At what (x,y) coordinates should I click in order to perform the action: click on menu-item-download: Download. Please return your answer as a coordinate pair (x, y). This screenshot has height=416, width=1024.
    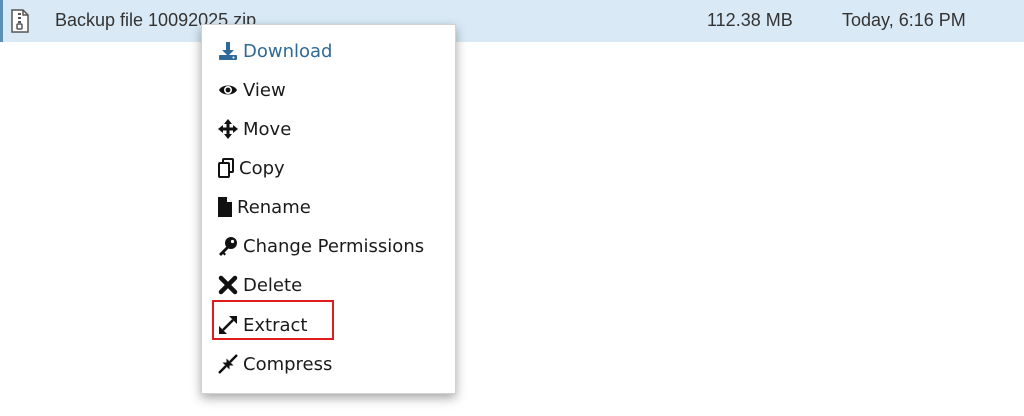
    Looking at the image, I should click on (275, 51).